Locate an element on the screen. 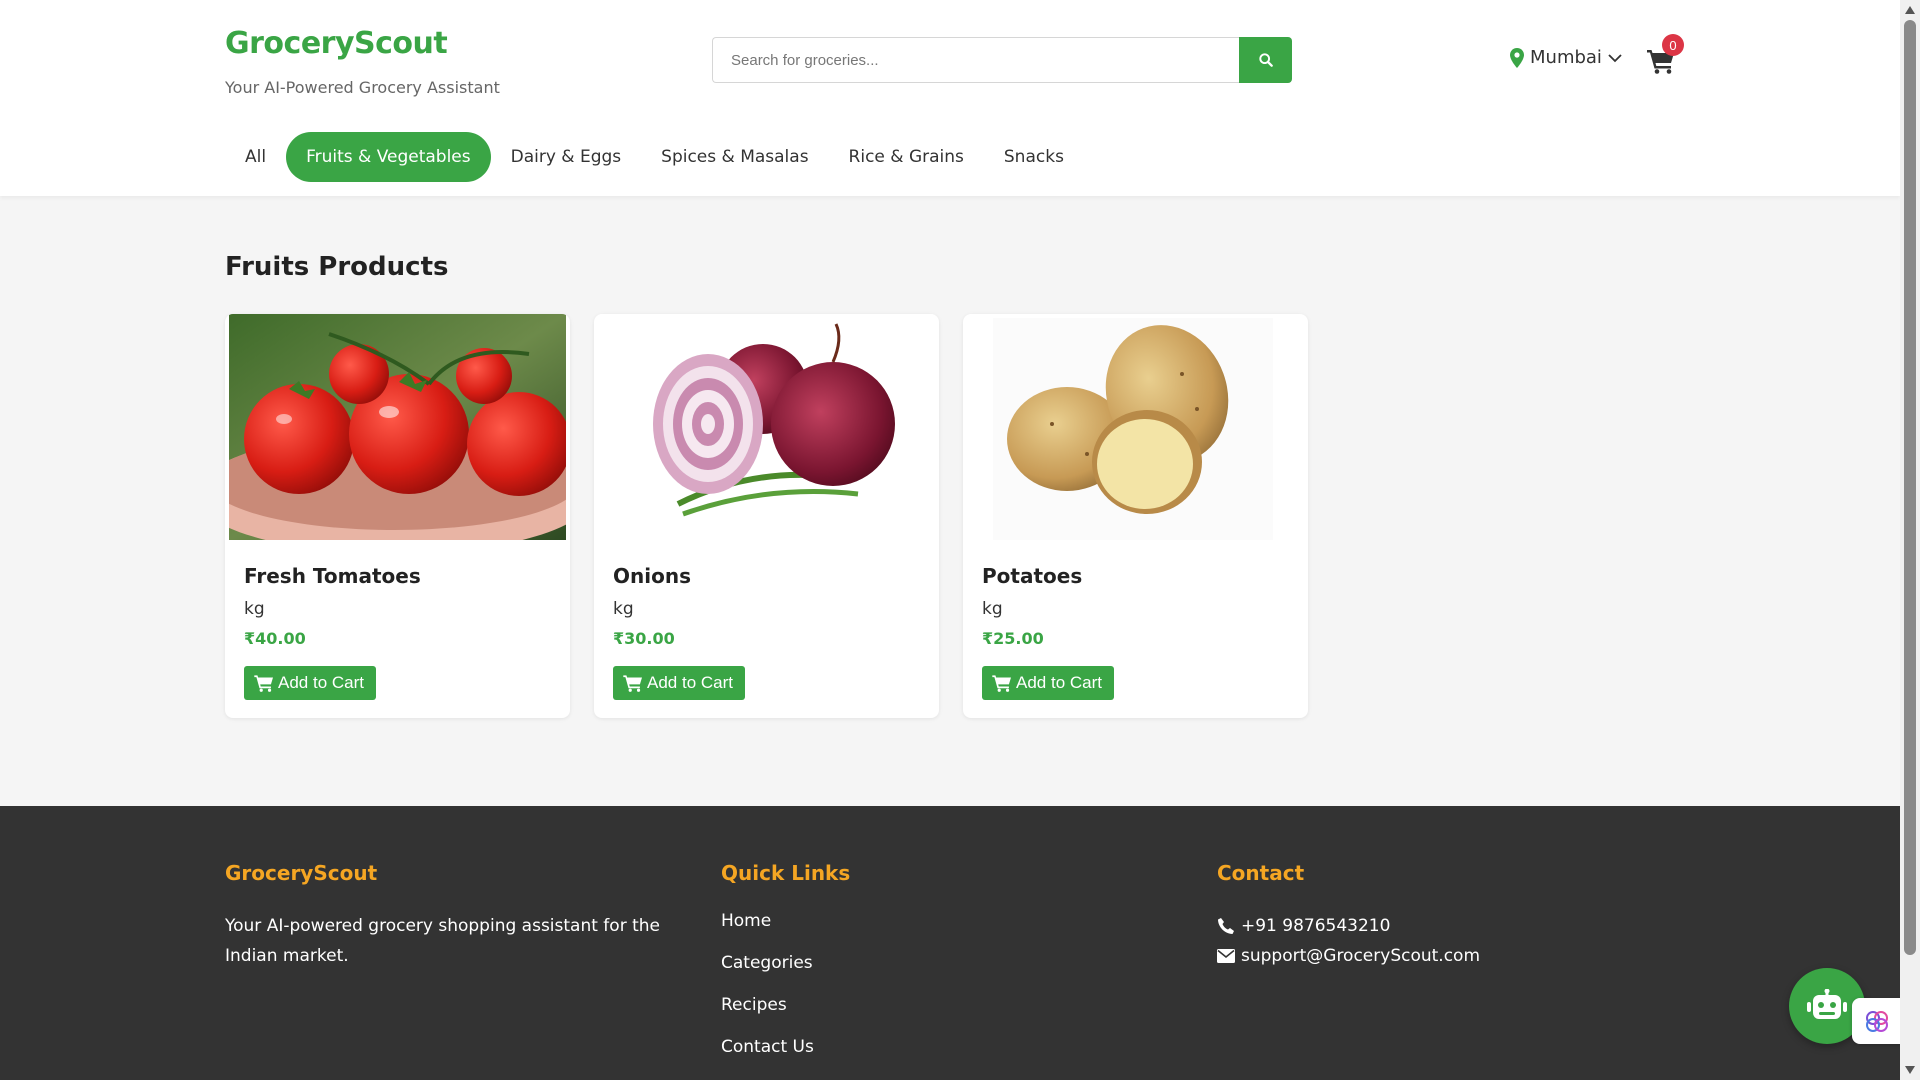 The width and height of the screenshot is (1920, 1080). location-label: Mumbai is located at coordinates (1566, 57).